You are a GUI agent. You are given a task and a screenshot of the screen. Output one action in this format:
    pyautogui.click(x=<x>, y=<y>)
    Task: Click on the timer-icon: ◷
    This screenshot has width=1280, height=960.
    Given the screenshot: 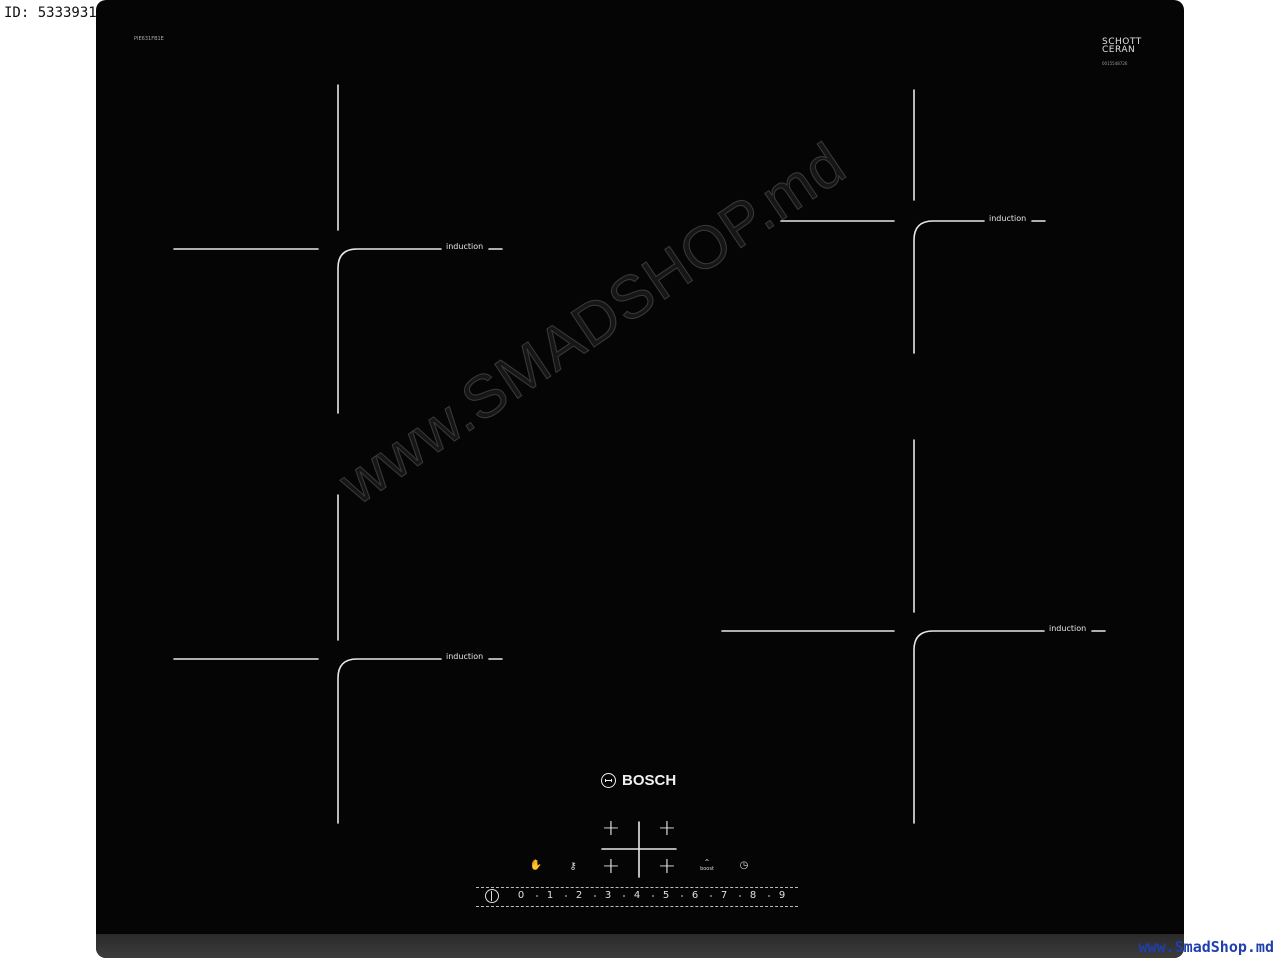 What is the action you would take?
    pyautogui.click(x=744, y=865)
    